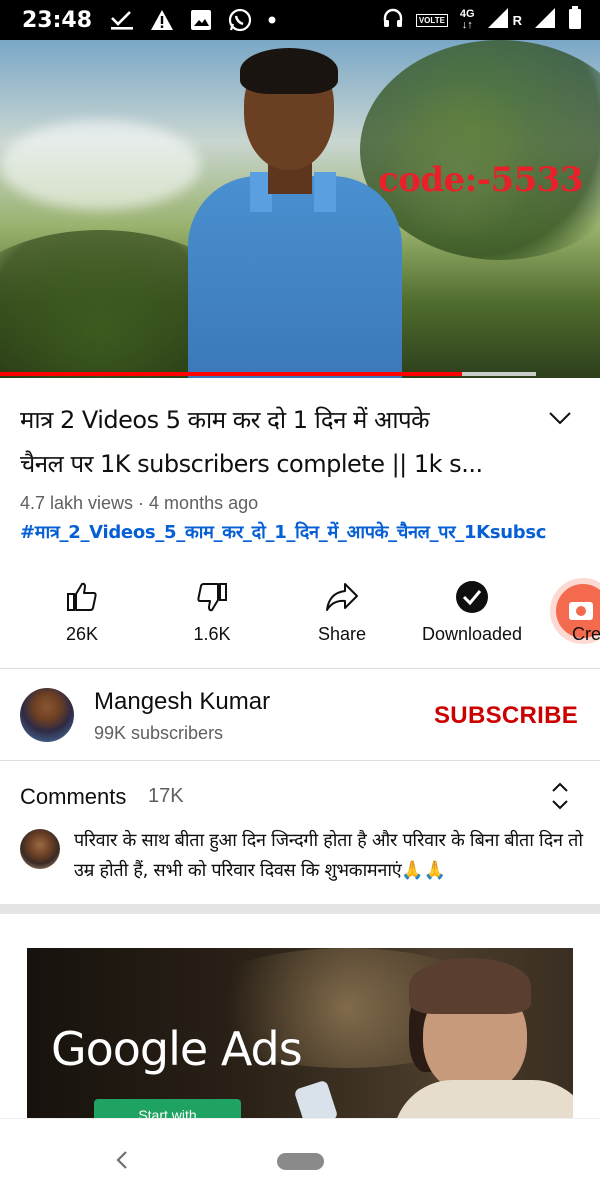 The width and height of the screenshot is (600, 1200). I want to click on share-arrow-icon, so click(342, 597).